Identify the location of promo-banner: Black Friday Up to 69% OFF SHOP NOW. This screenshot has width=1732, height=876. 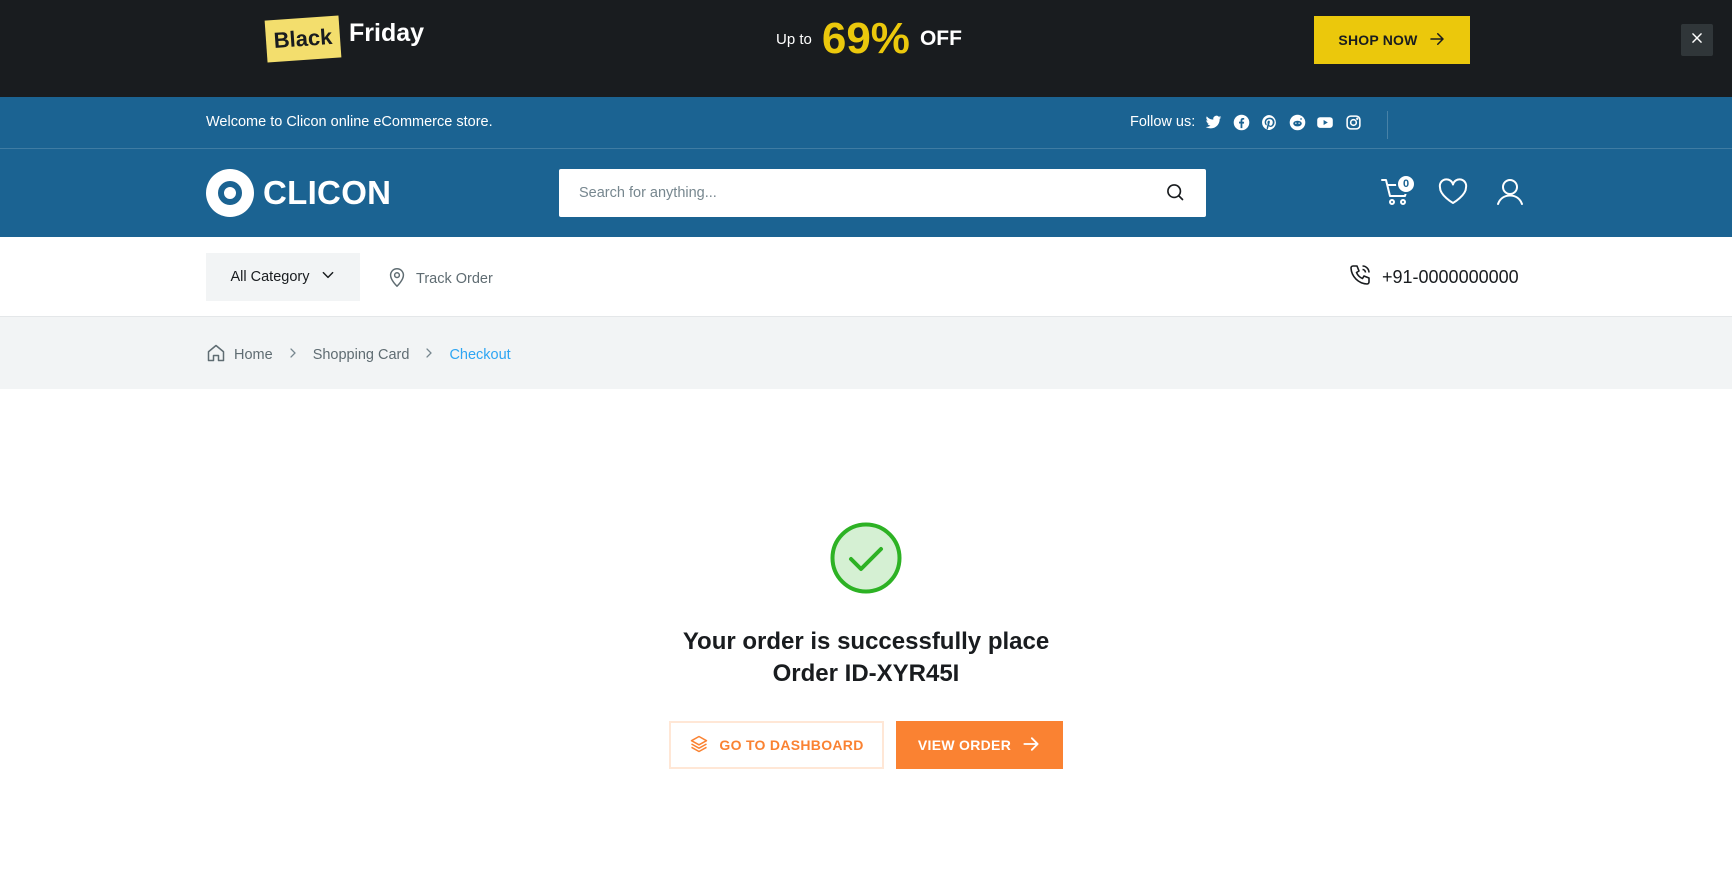
(866, 48).